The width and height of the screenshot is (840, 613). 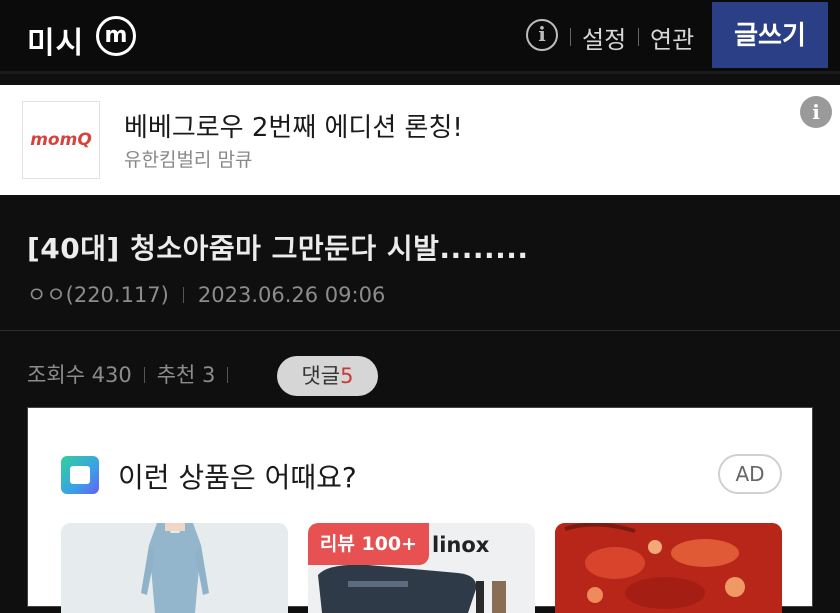 I want to click on post-datetime: 2023.06.26 09:06, so click(x=291, y=295).